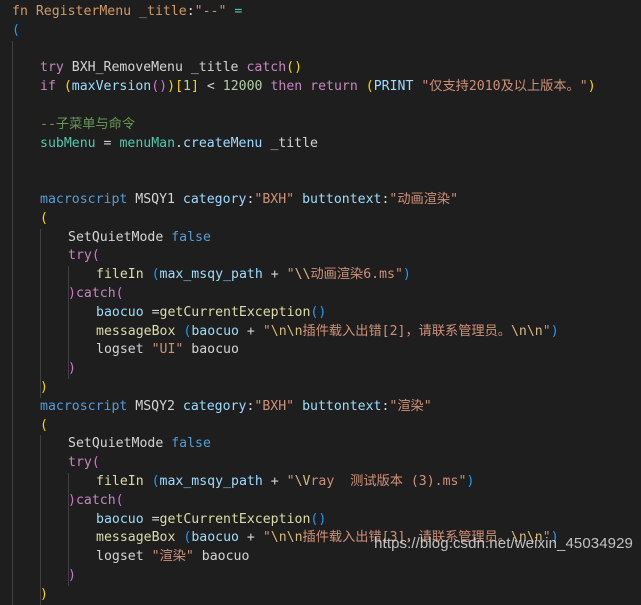  What do you see at coordinates (88, 124) in the screenshot?
I see `code-token: --子菜单与命令` at bounding box center [88, 124].